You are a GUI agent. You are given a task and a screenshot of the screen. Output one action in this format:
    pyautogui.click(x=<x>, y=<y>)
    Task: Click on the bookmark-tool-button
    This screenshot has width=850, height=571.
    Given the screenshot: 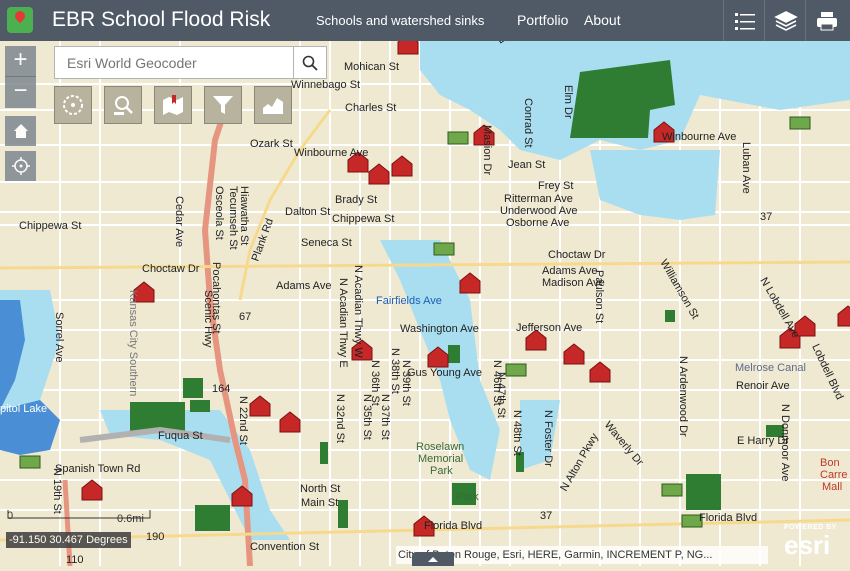 What is the action you would take?
    pyautogui.click(x=173, y=105)
    